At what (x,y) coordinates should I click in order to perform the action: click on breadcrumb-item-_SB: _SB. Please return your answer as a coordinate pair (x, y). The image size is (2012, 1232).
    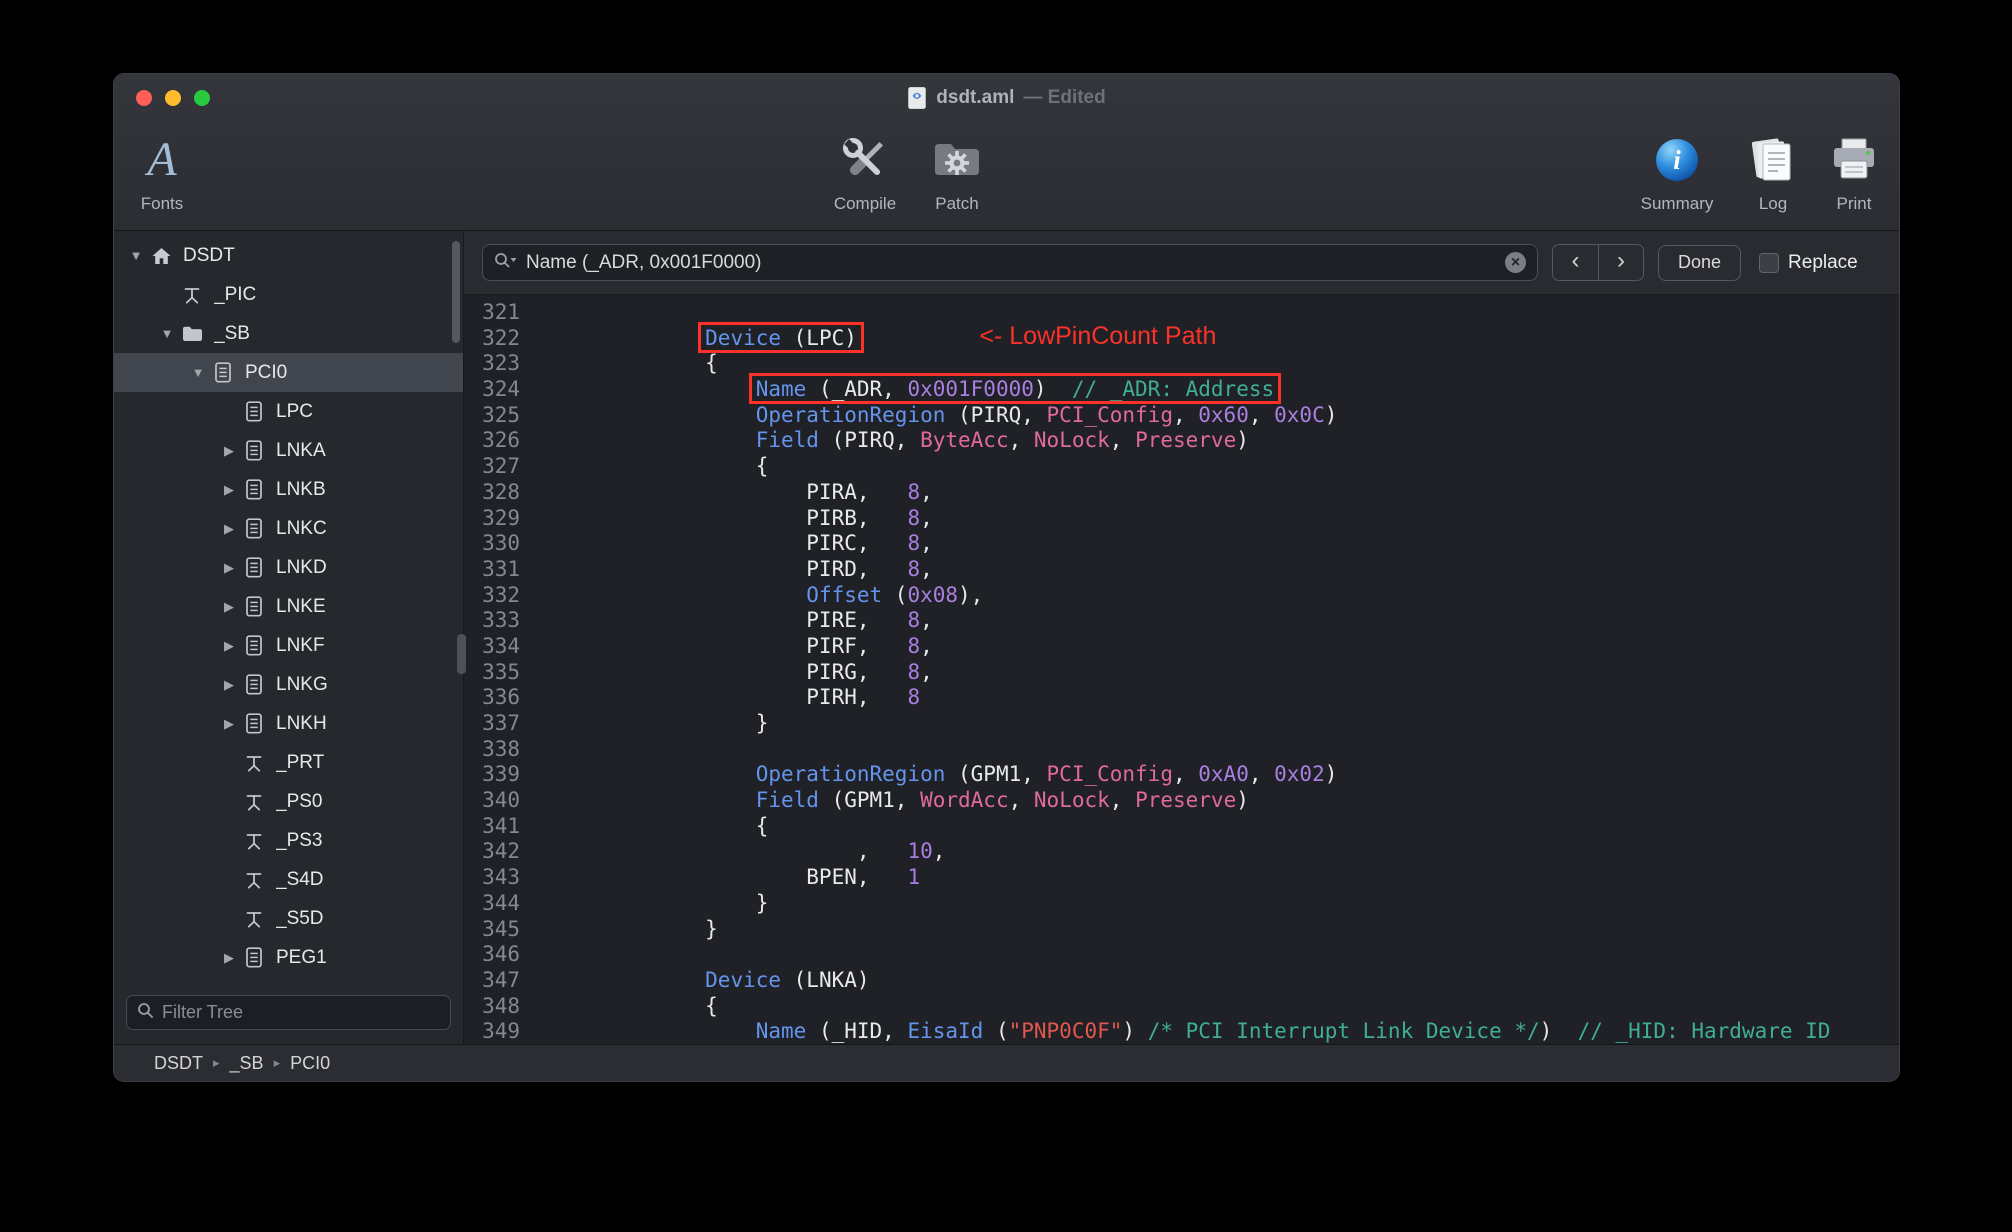
    Looking at the image, I should click on (247, 1063).